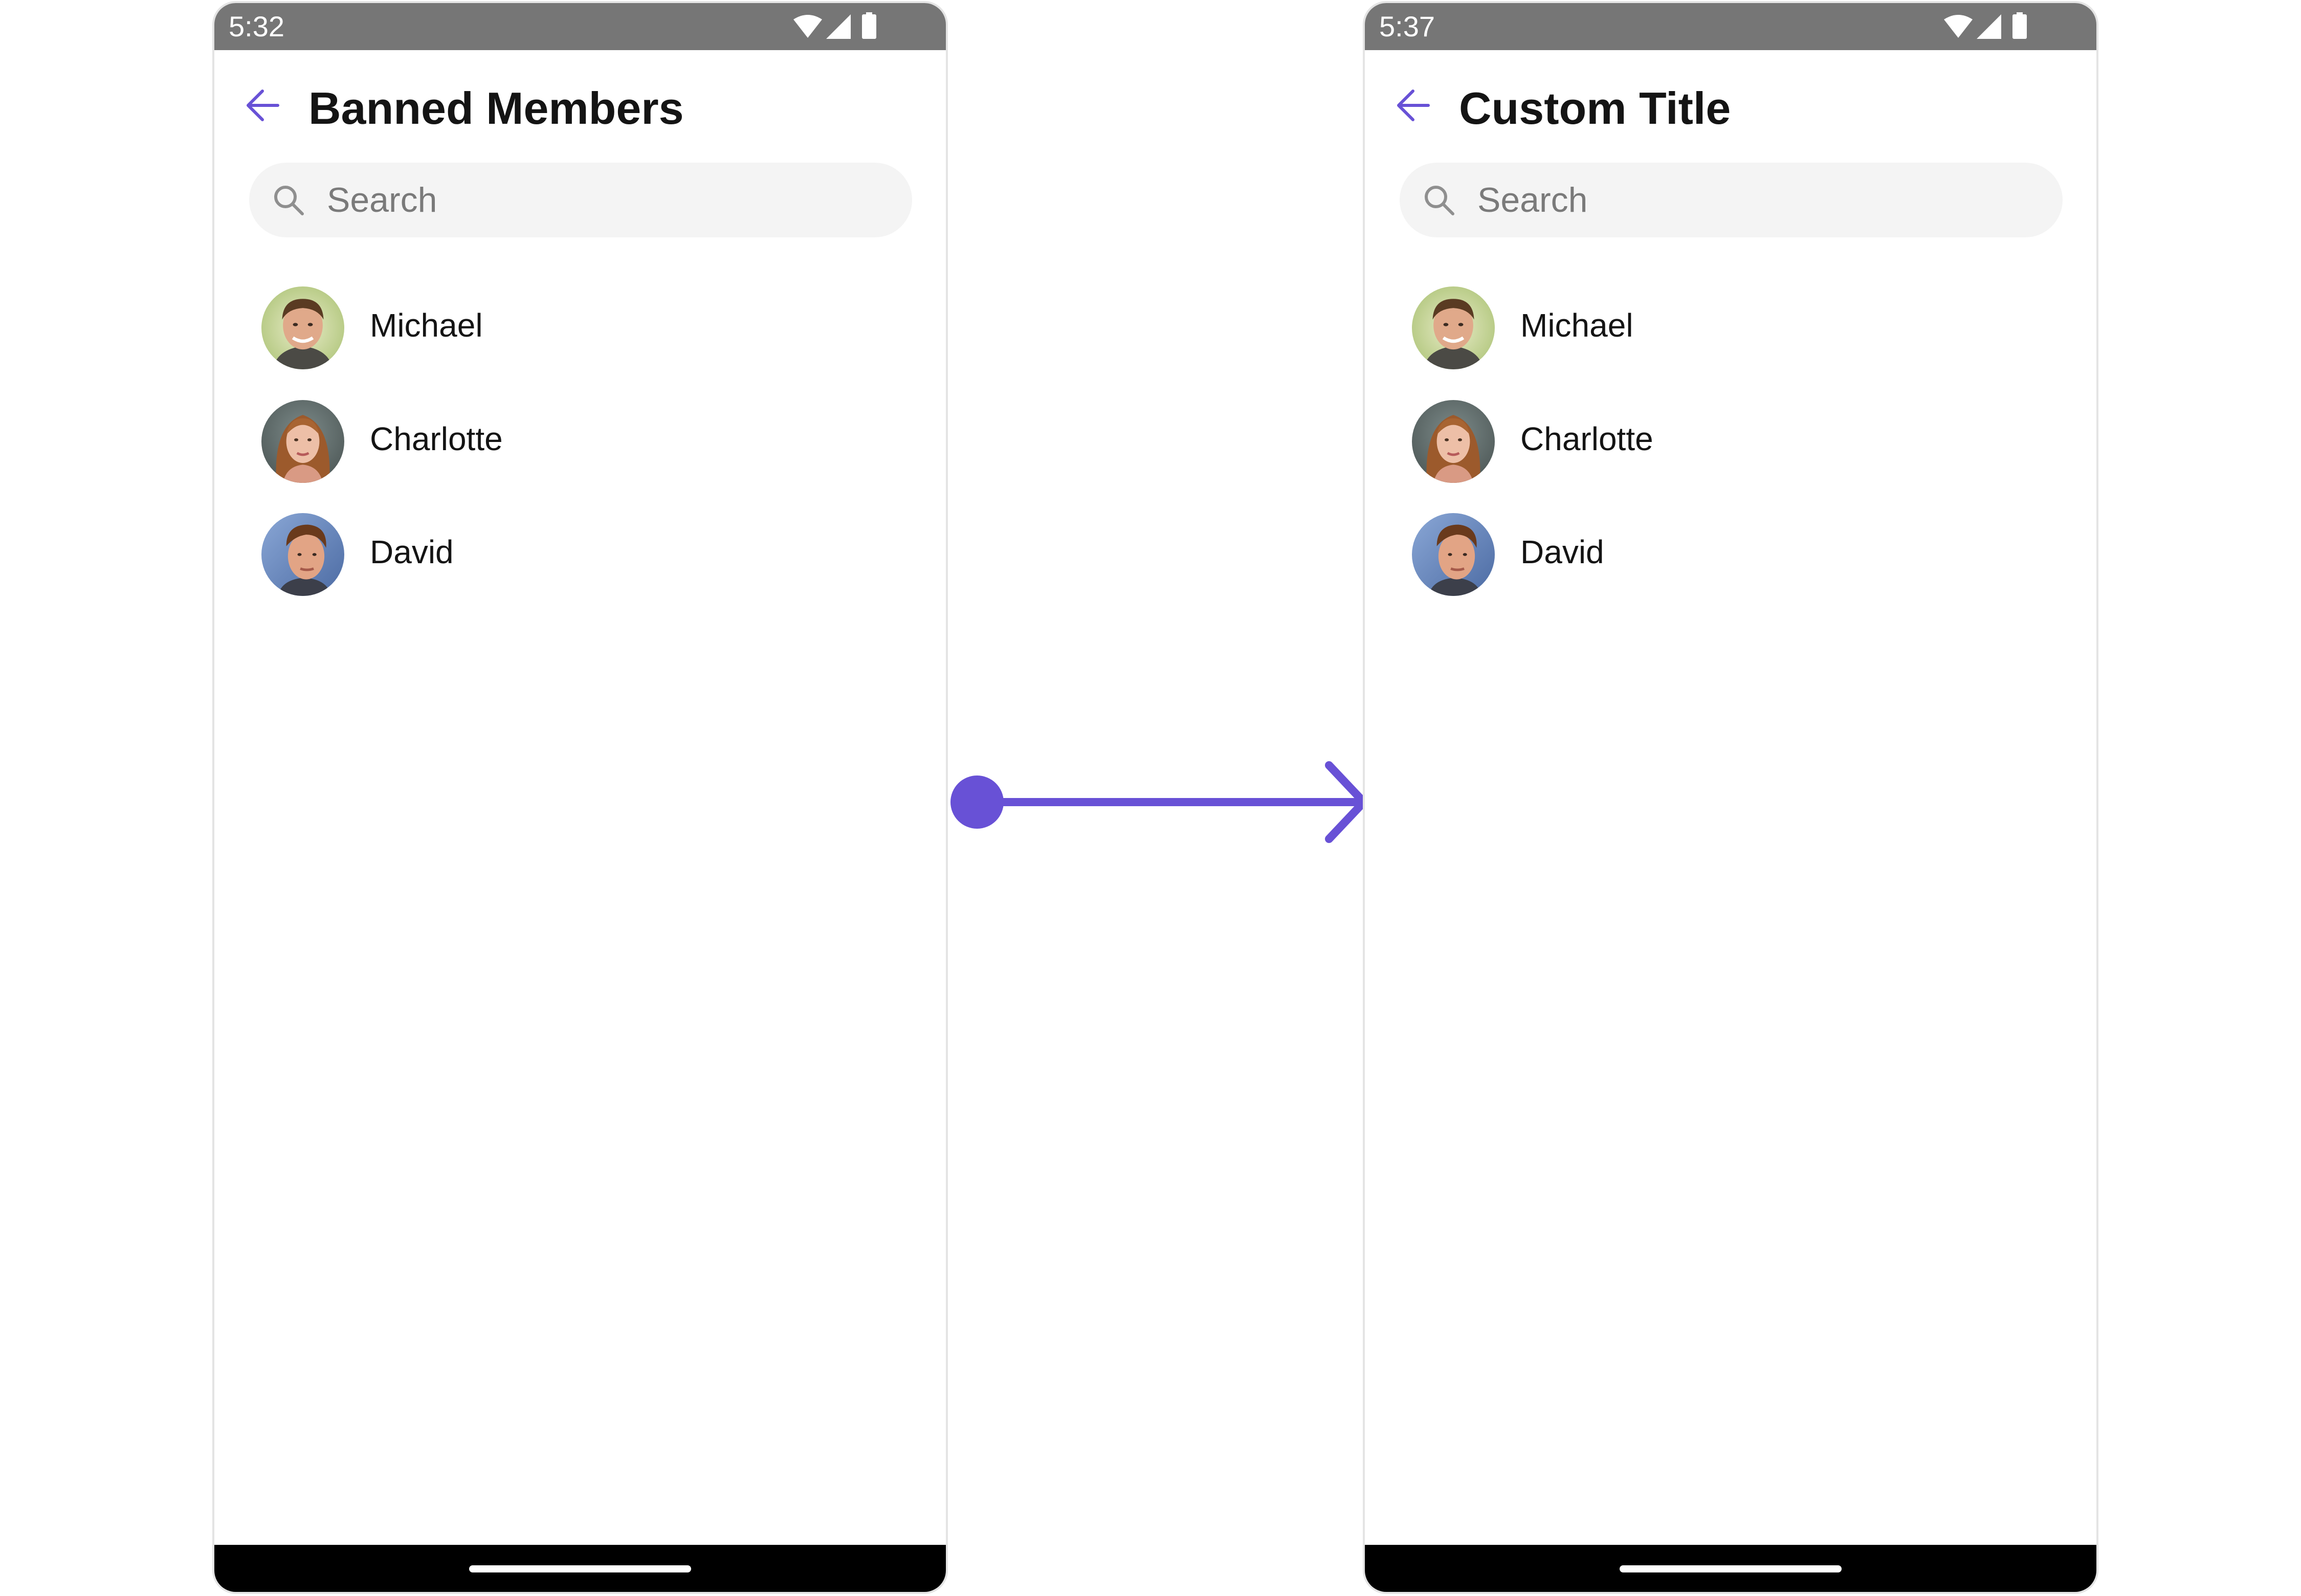 The width and height of the screenshot is (2301, 1596). I want to click on page-title: Banned Members, so click(496, 108).